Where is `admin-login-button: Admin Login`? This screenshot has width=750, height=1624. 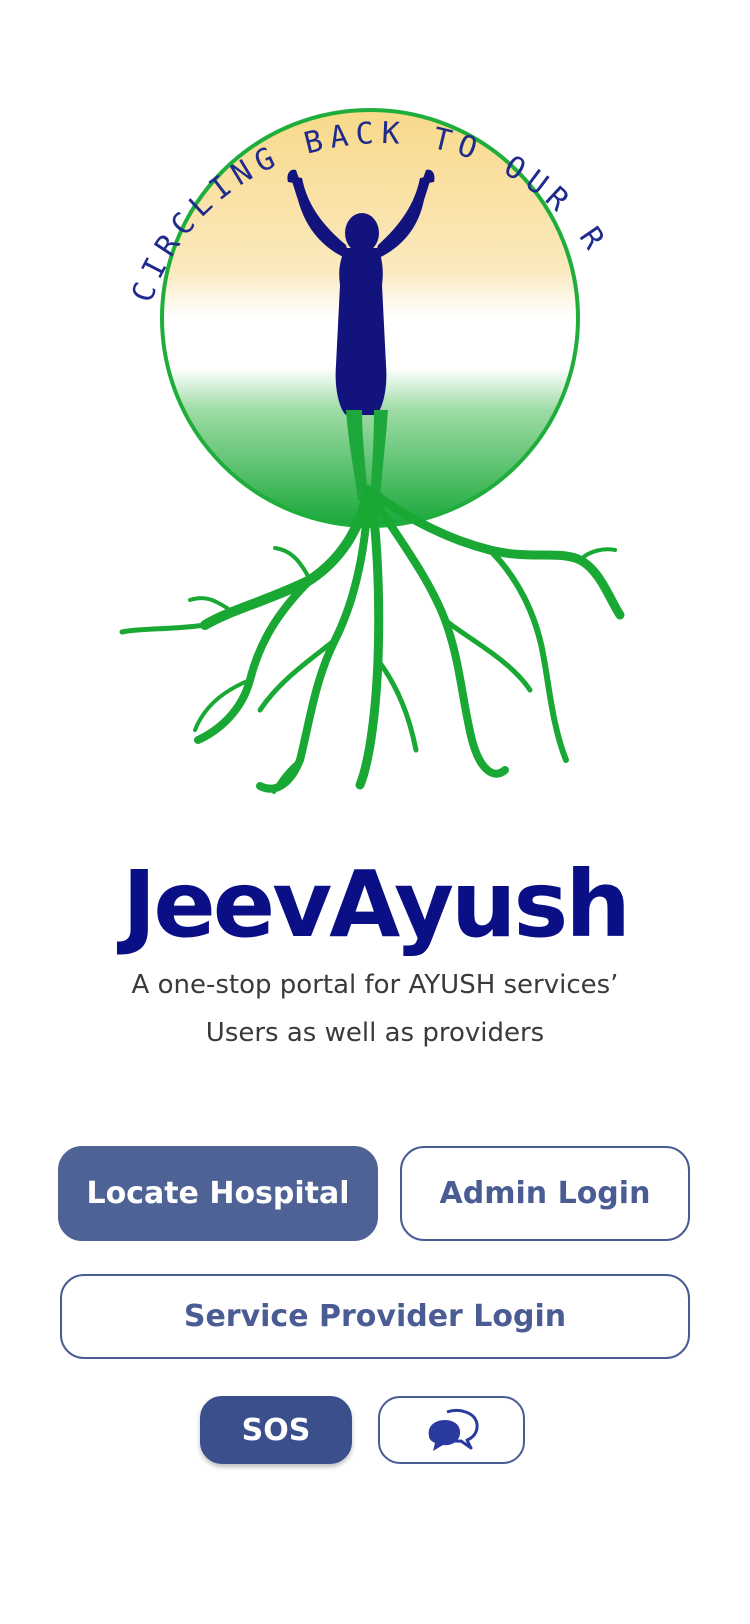
admin-login-button: Admin Login is located at coordinates (545, 1193).